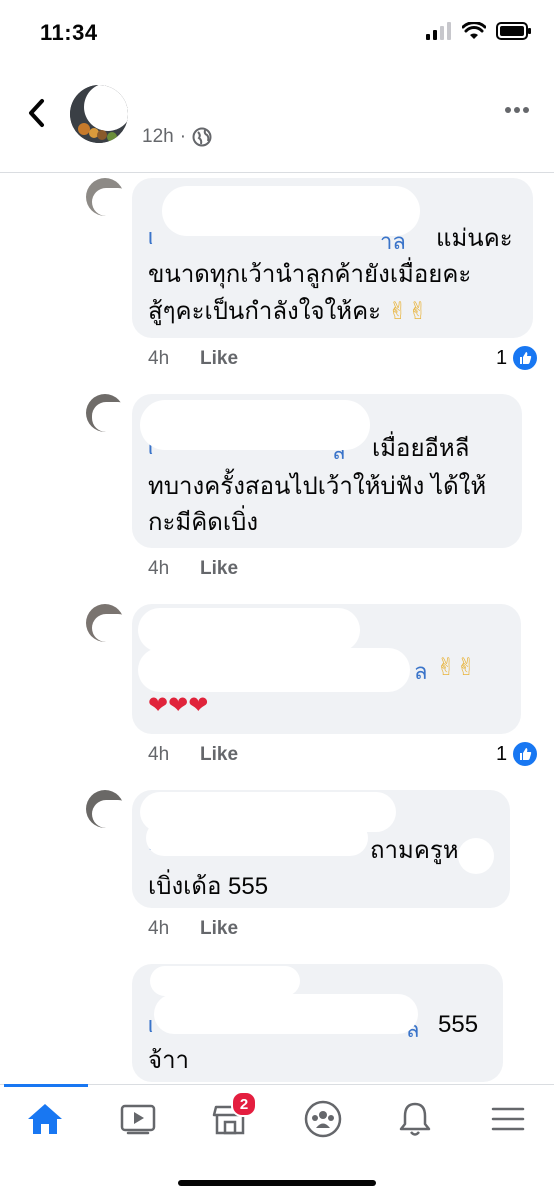 The width and height of the screenshot is (554, 1201). I want to click on tab-notifications, so click(415, 1119).